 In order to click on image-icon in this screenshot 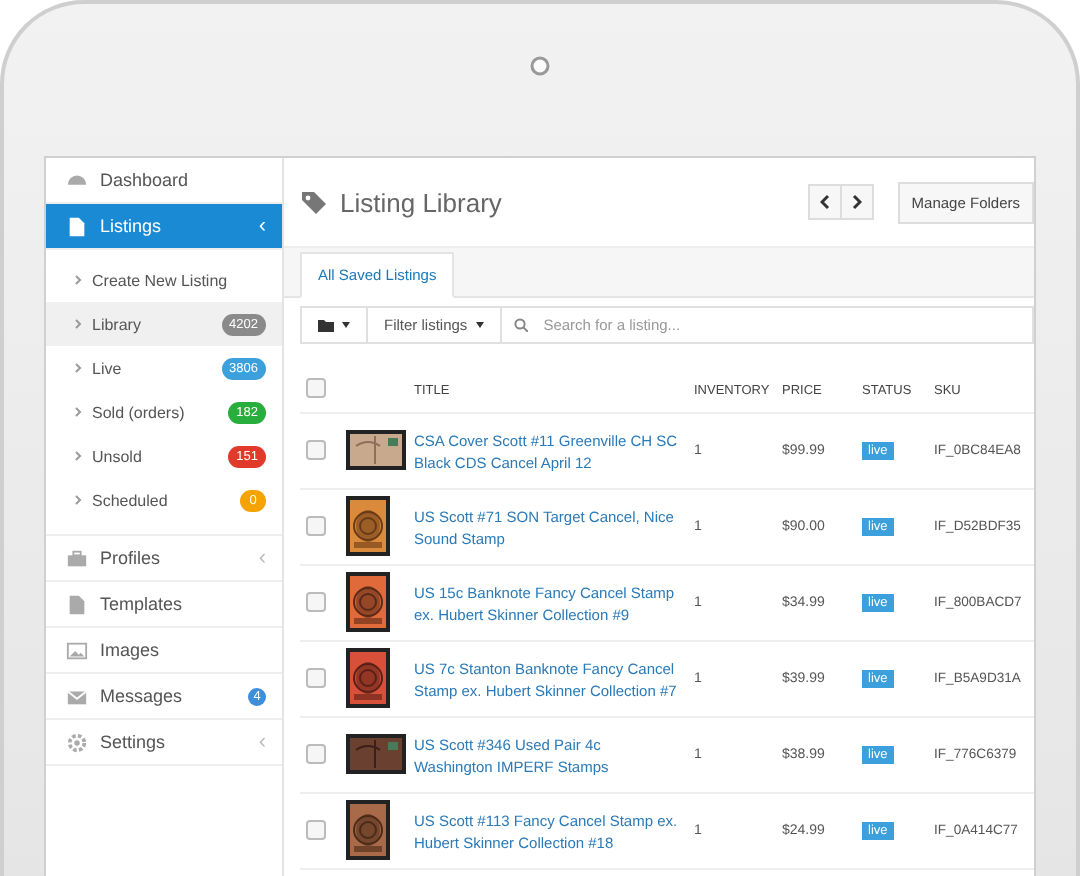, I will do `click(77, 650)`.